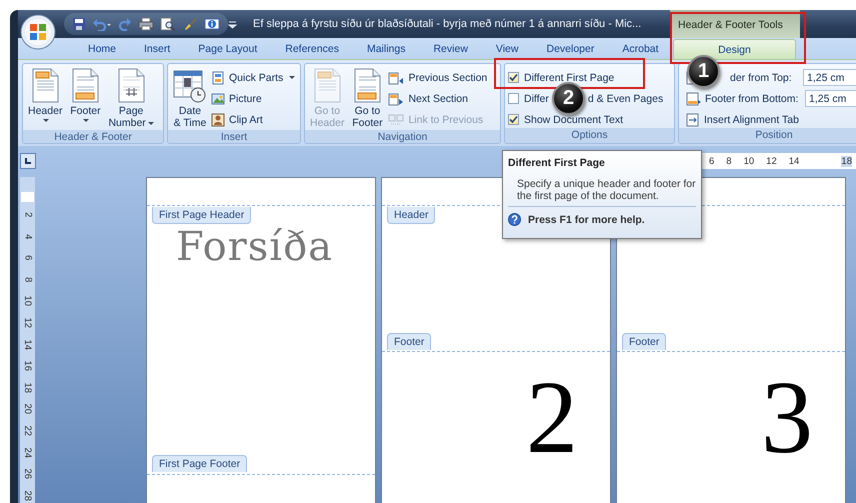 The image size is (856, 503). I want to click on ruler-margin, so click(27, 197).